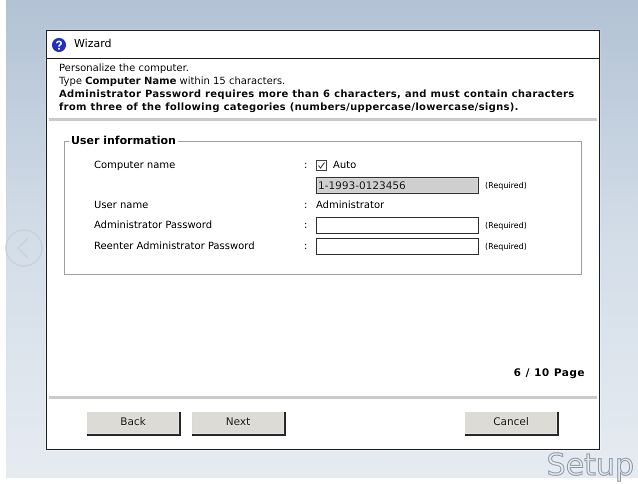  I want to click on auto-checkbox, so click(321, 165).